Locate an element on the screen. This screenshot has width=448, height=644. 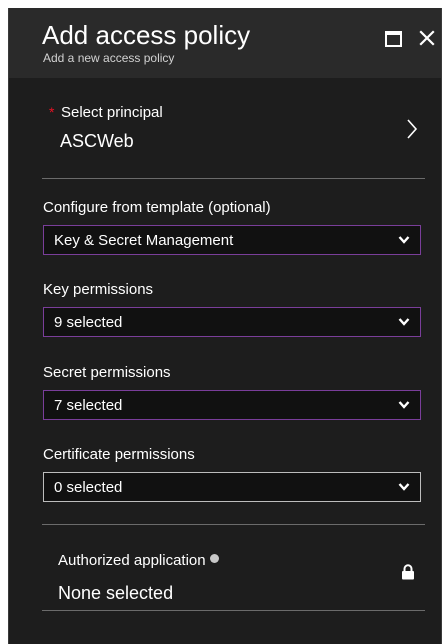
template-dropdown: Key & Secret Management is located at coordinates (232, 240).